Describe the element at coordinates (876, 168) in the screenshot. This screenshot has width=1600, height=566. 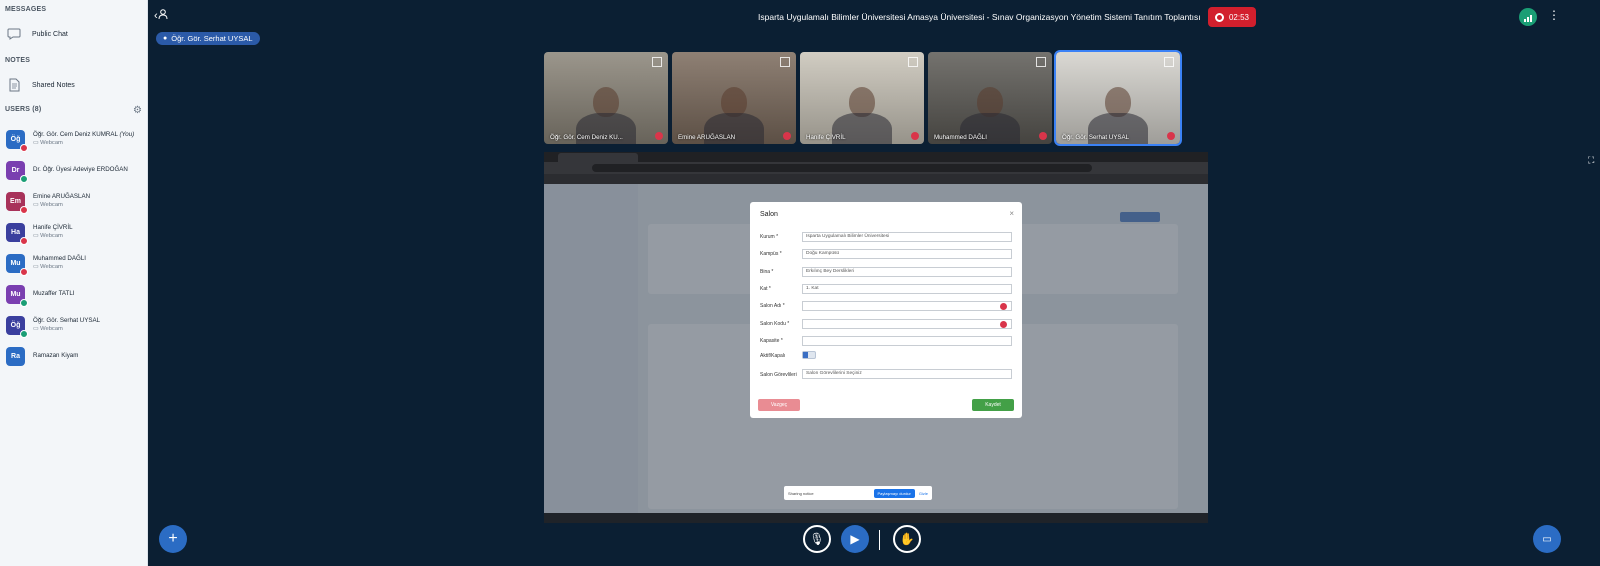
I see `browser-address-bar` at that location.